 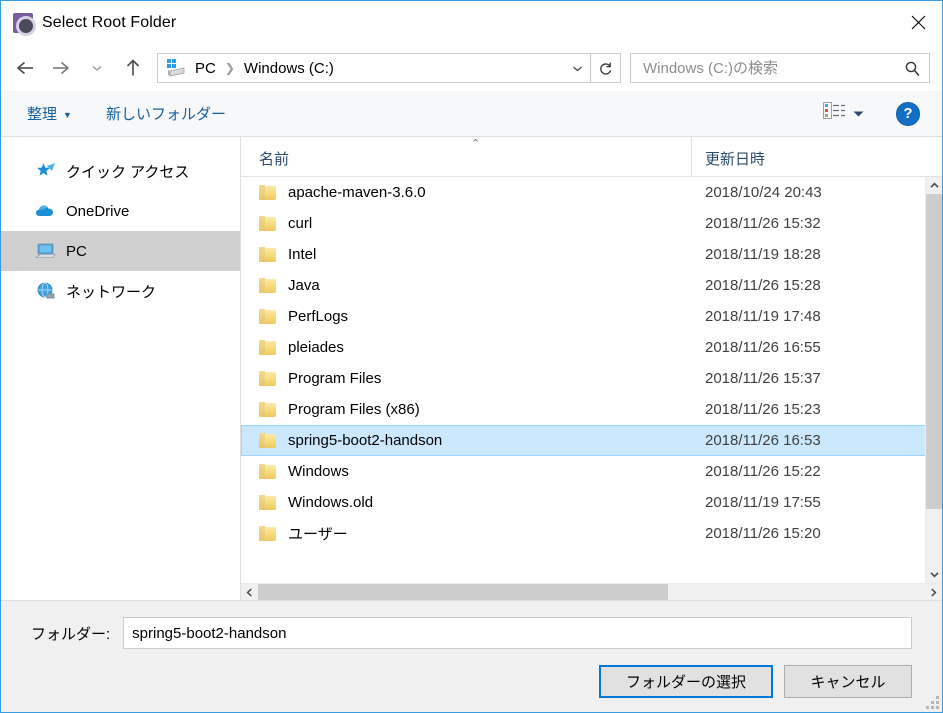 I want to click on horizontal-scrollbar-thumb, so click(x=463, y=592).